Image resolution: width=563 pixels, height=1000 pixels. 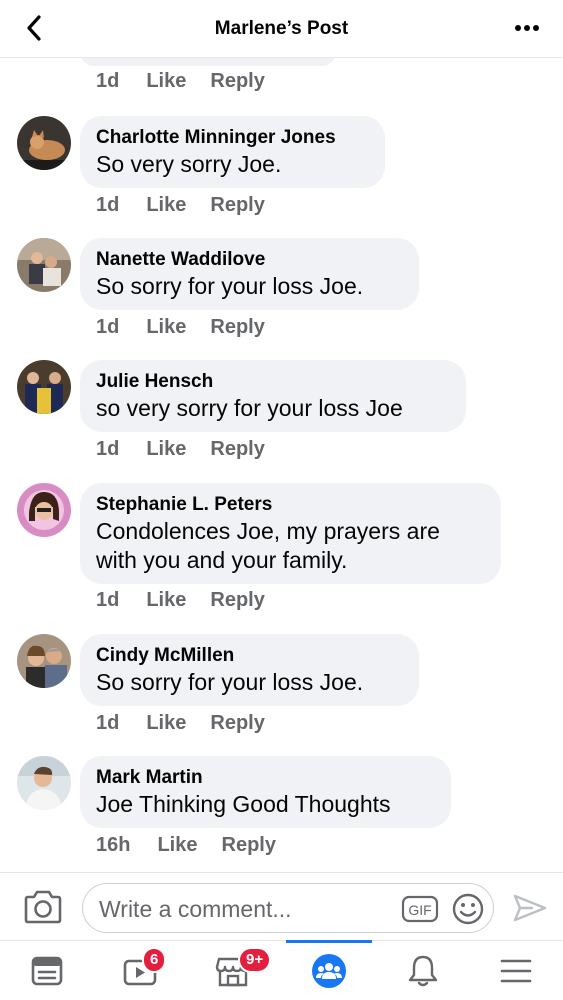 What do you see at coordinates (268, 531) in the screenshot?
I see `comment-text-line: Condolences Joe, my prayers are` at bounding box center [268, 531].